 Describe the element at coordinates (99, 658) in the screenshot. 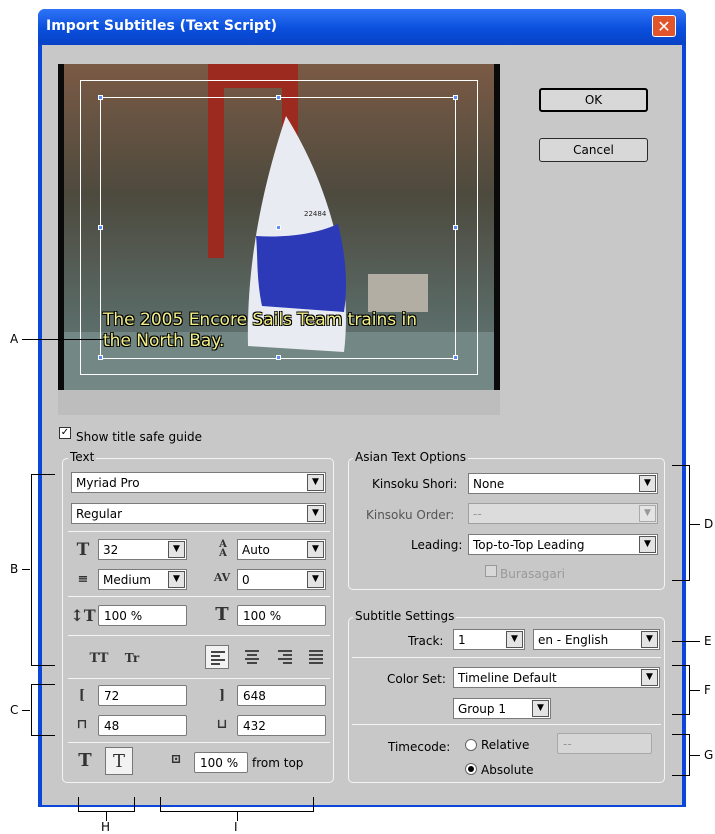

I see `all-caps-button: TT` at that location.